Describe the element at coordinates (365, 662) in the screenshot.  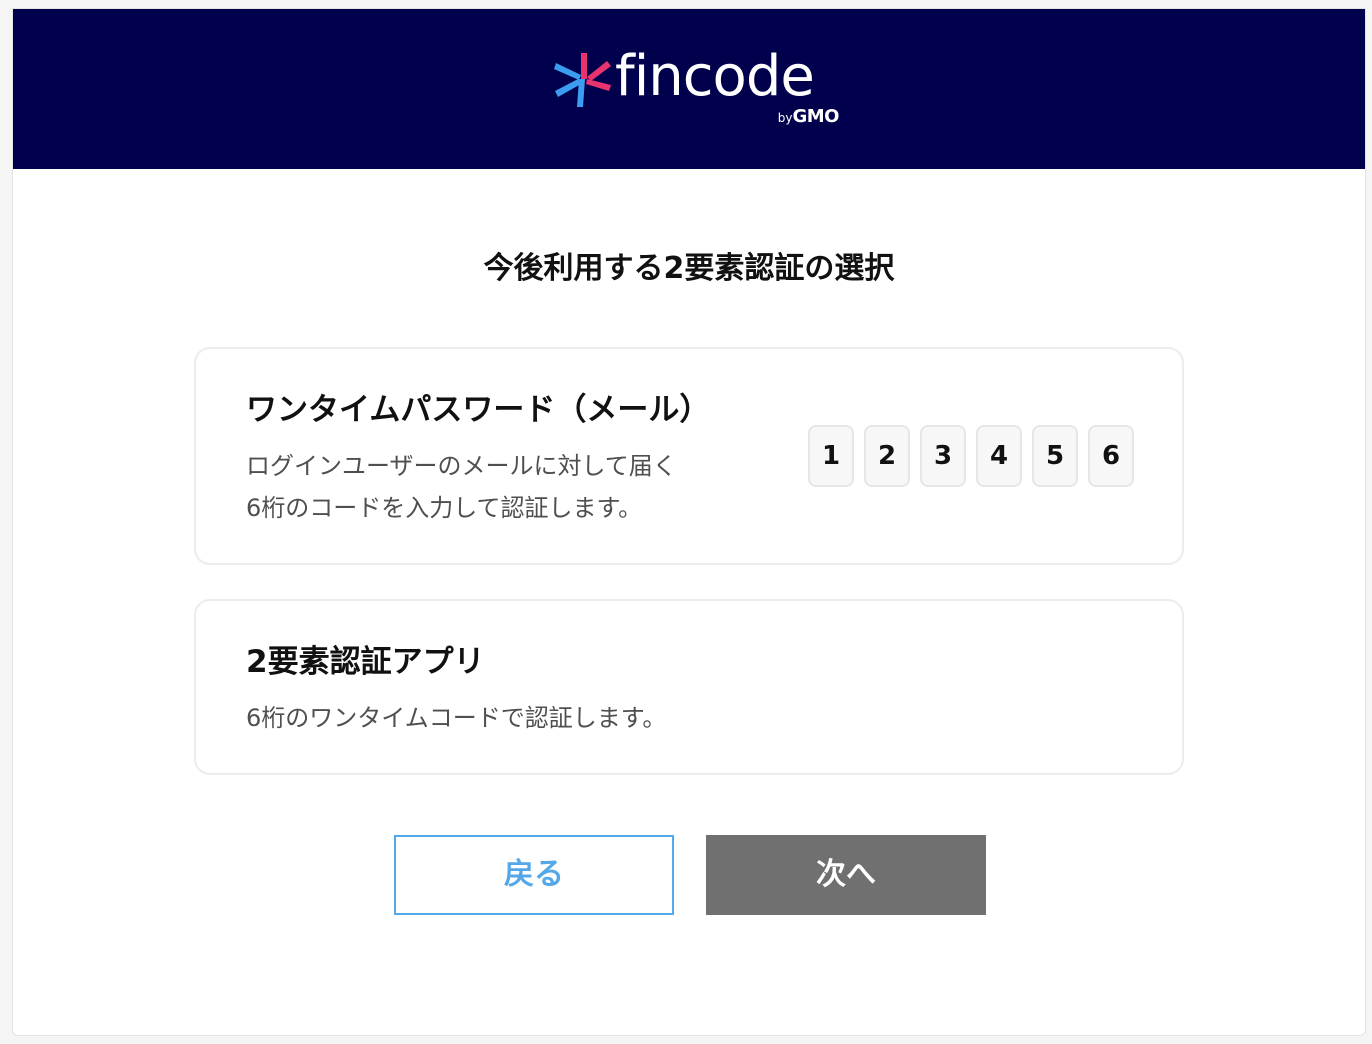
I see `option-title: 2要素認証アプリ` at that location.